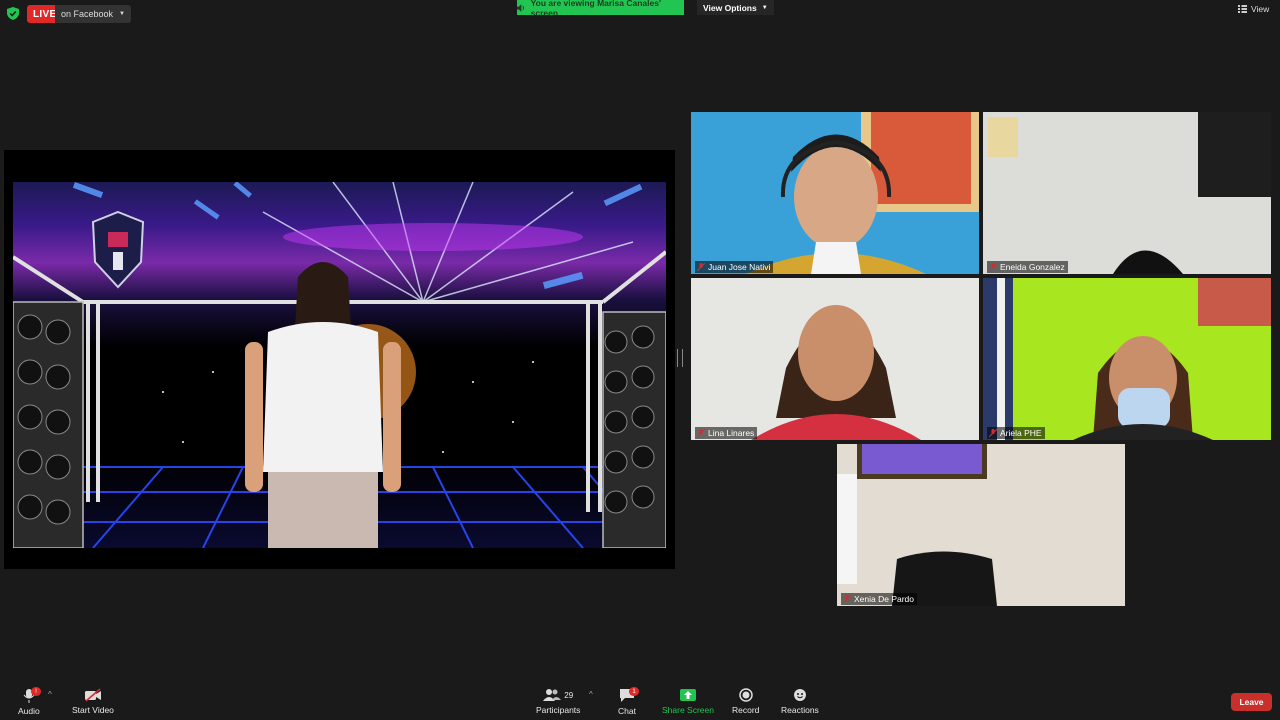  I want to click on leave-meeting-button: Leave, so click(1251, 702).